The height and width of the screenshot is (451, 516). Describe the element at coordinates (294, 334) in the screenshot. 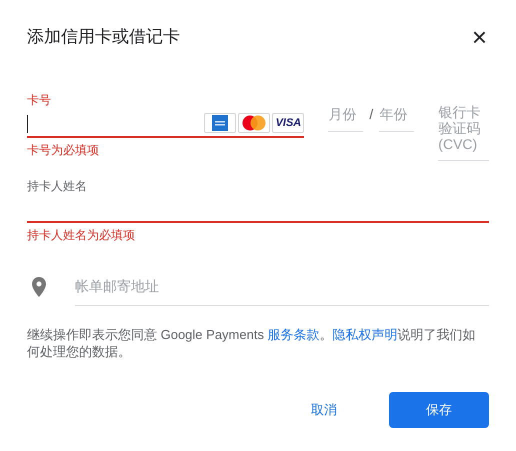

I see `terms-link: 服务条款` at that location.